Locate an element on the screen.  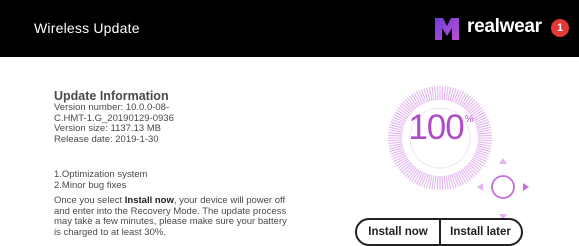
version-size: Version size: 1137.13 MB is located at coordinates (108, 128).